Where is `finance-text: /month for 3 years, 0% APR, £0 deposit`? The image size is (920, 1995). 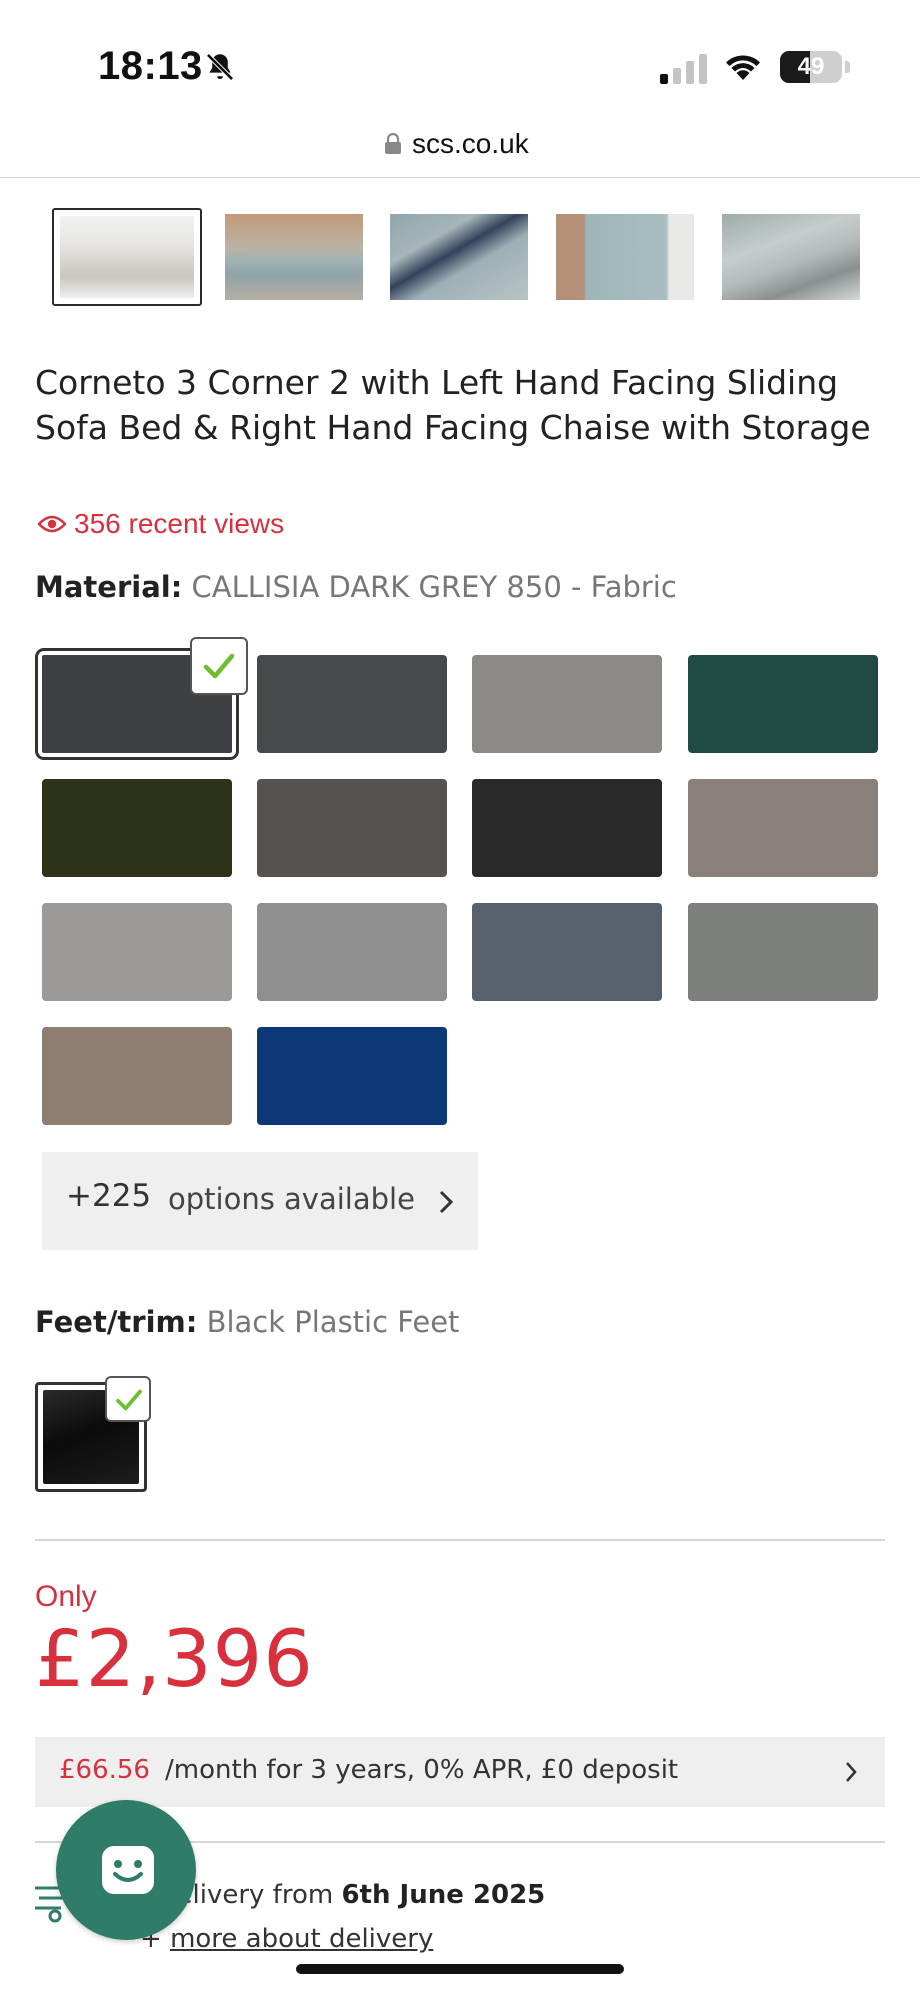
finance-text: /month for 3 years, 0% APR, £0 deposit is located at coordinates (422, 1770).